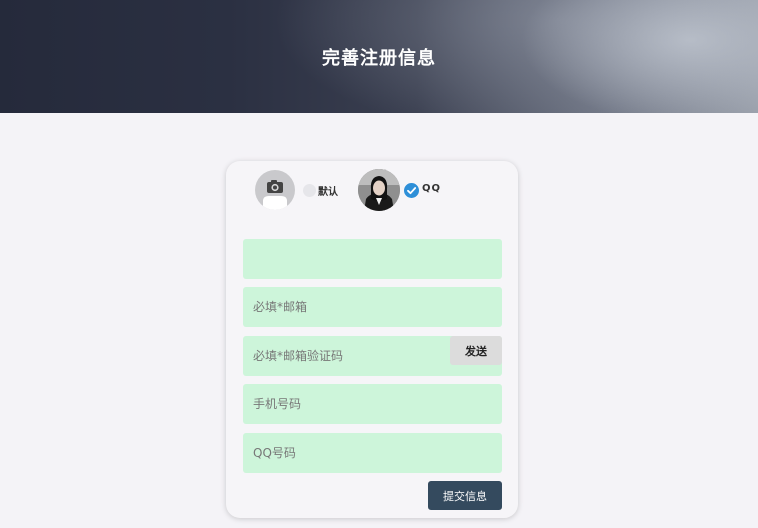 This screenshot has height=528, width=758. I want to click on default-avatar, so click(275, 190).